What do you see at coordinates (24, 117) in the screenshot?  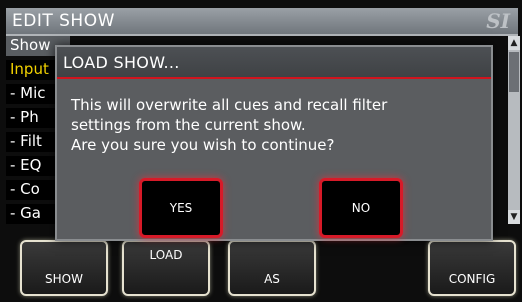 I see `list-item-label: - Ph` at bounding box center [24, 117].